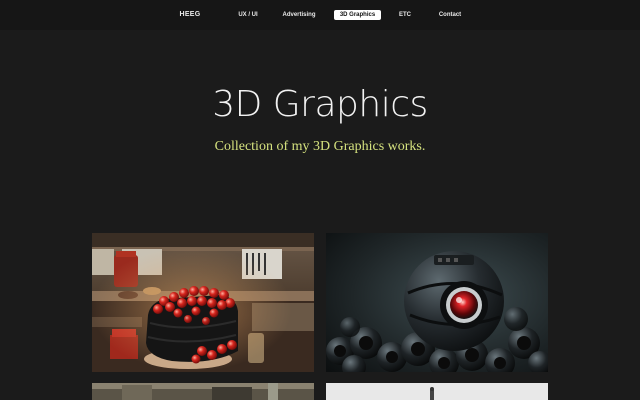 The height and width of the screenshot is (400, 640). Describe the element at coordinates (190, 15) in the screenshot. I see `logo-link: HEEG` at that location.